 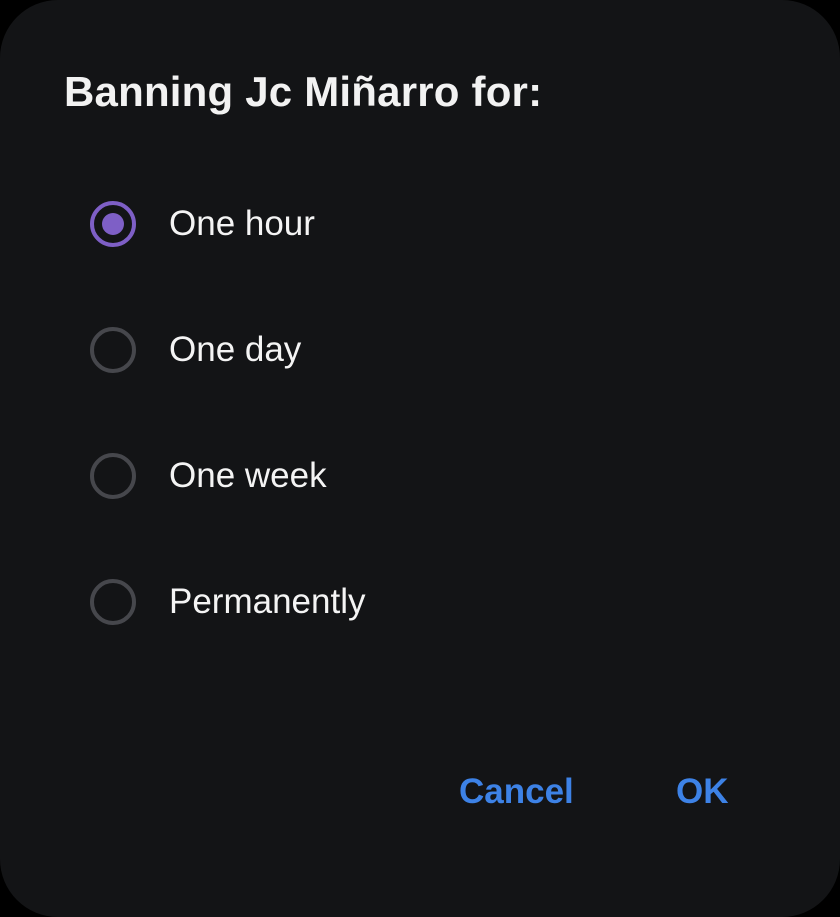 What do you see at coordinates (420, 602) in the screenshot?
I see `option-permanently: Permanently` at bounding box center [420, 602].